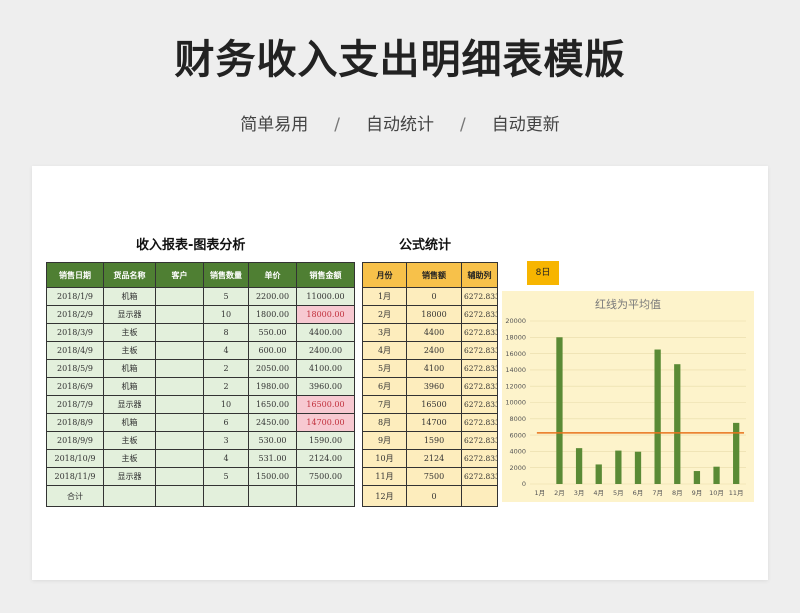 This screenshot has height=613, width=800. Describe the element at coordinates (75, 476) in the screenshot. I see `sale-date-cell: 2018/11/9` at that location.